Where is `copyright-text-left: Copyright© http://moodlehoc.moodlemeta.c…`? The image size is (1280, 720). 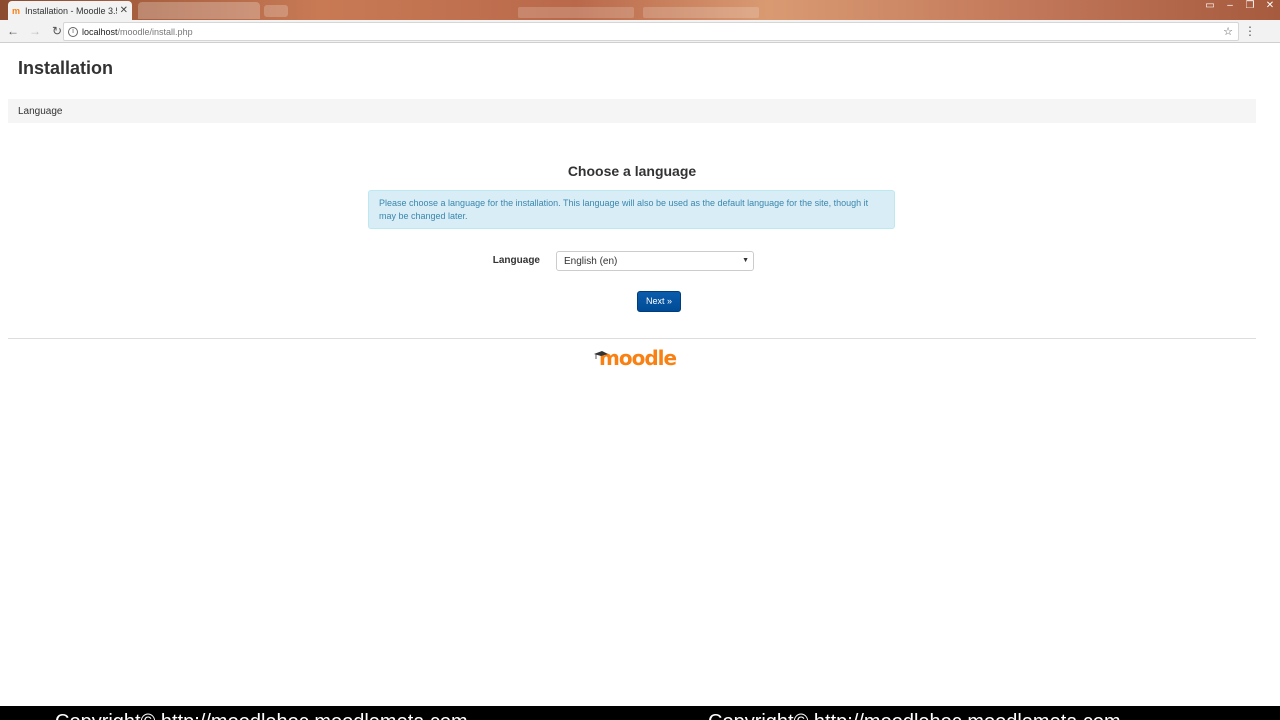
copyright-text-left: Copyright© http://moodlehoc.moodlemeta.c… is located at coordinates (261, 715).